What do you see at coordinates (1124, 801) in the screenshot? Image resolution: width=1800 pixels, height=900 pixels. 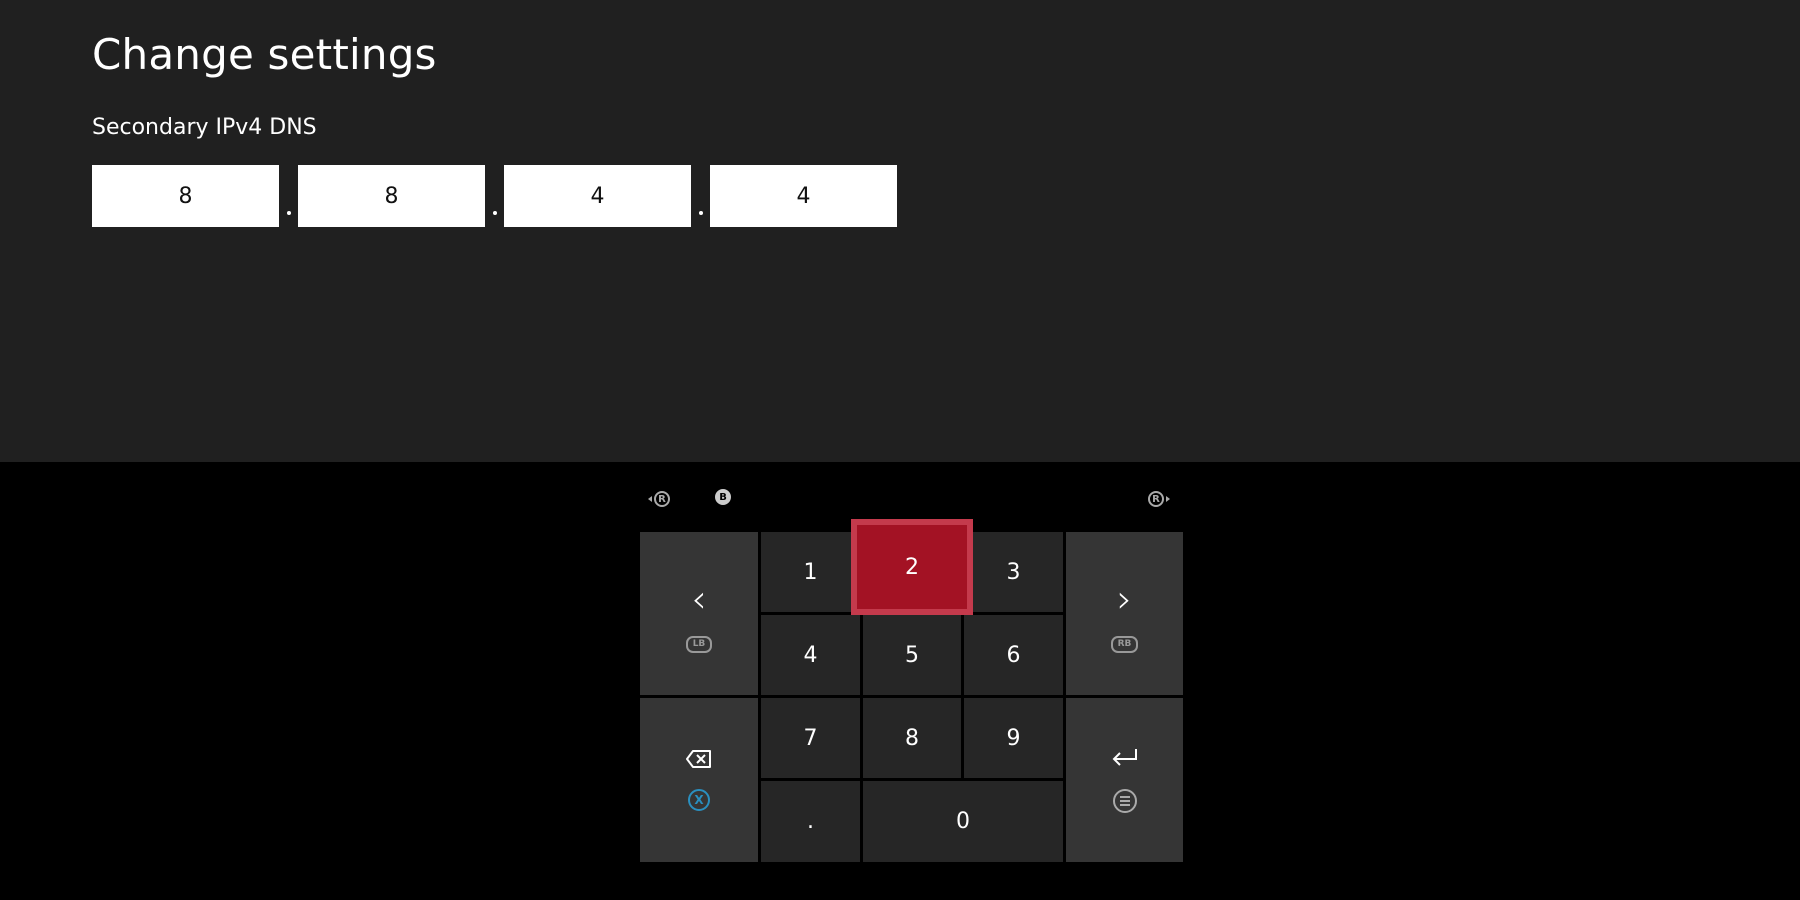 I see `menu-button-icon` at bounding box center [1124, 801].